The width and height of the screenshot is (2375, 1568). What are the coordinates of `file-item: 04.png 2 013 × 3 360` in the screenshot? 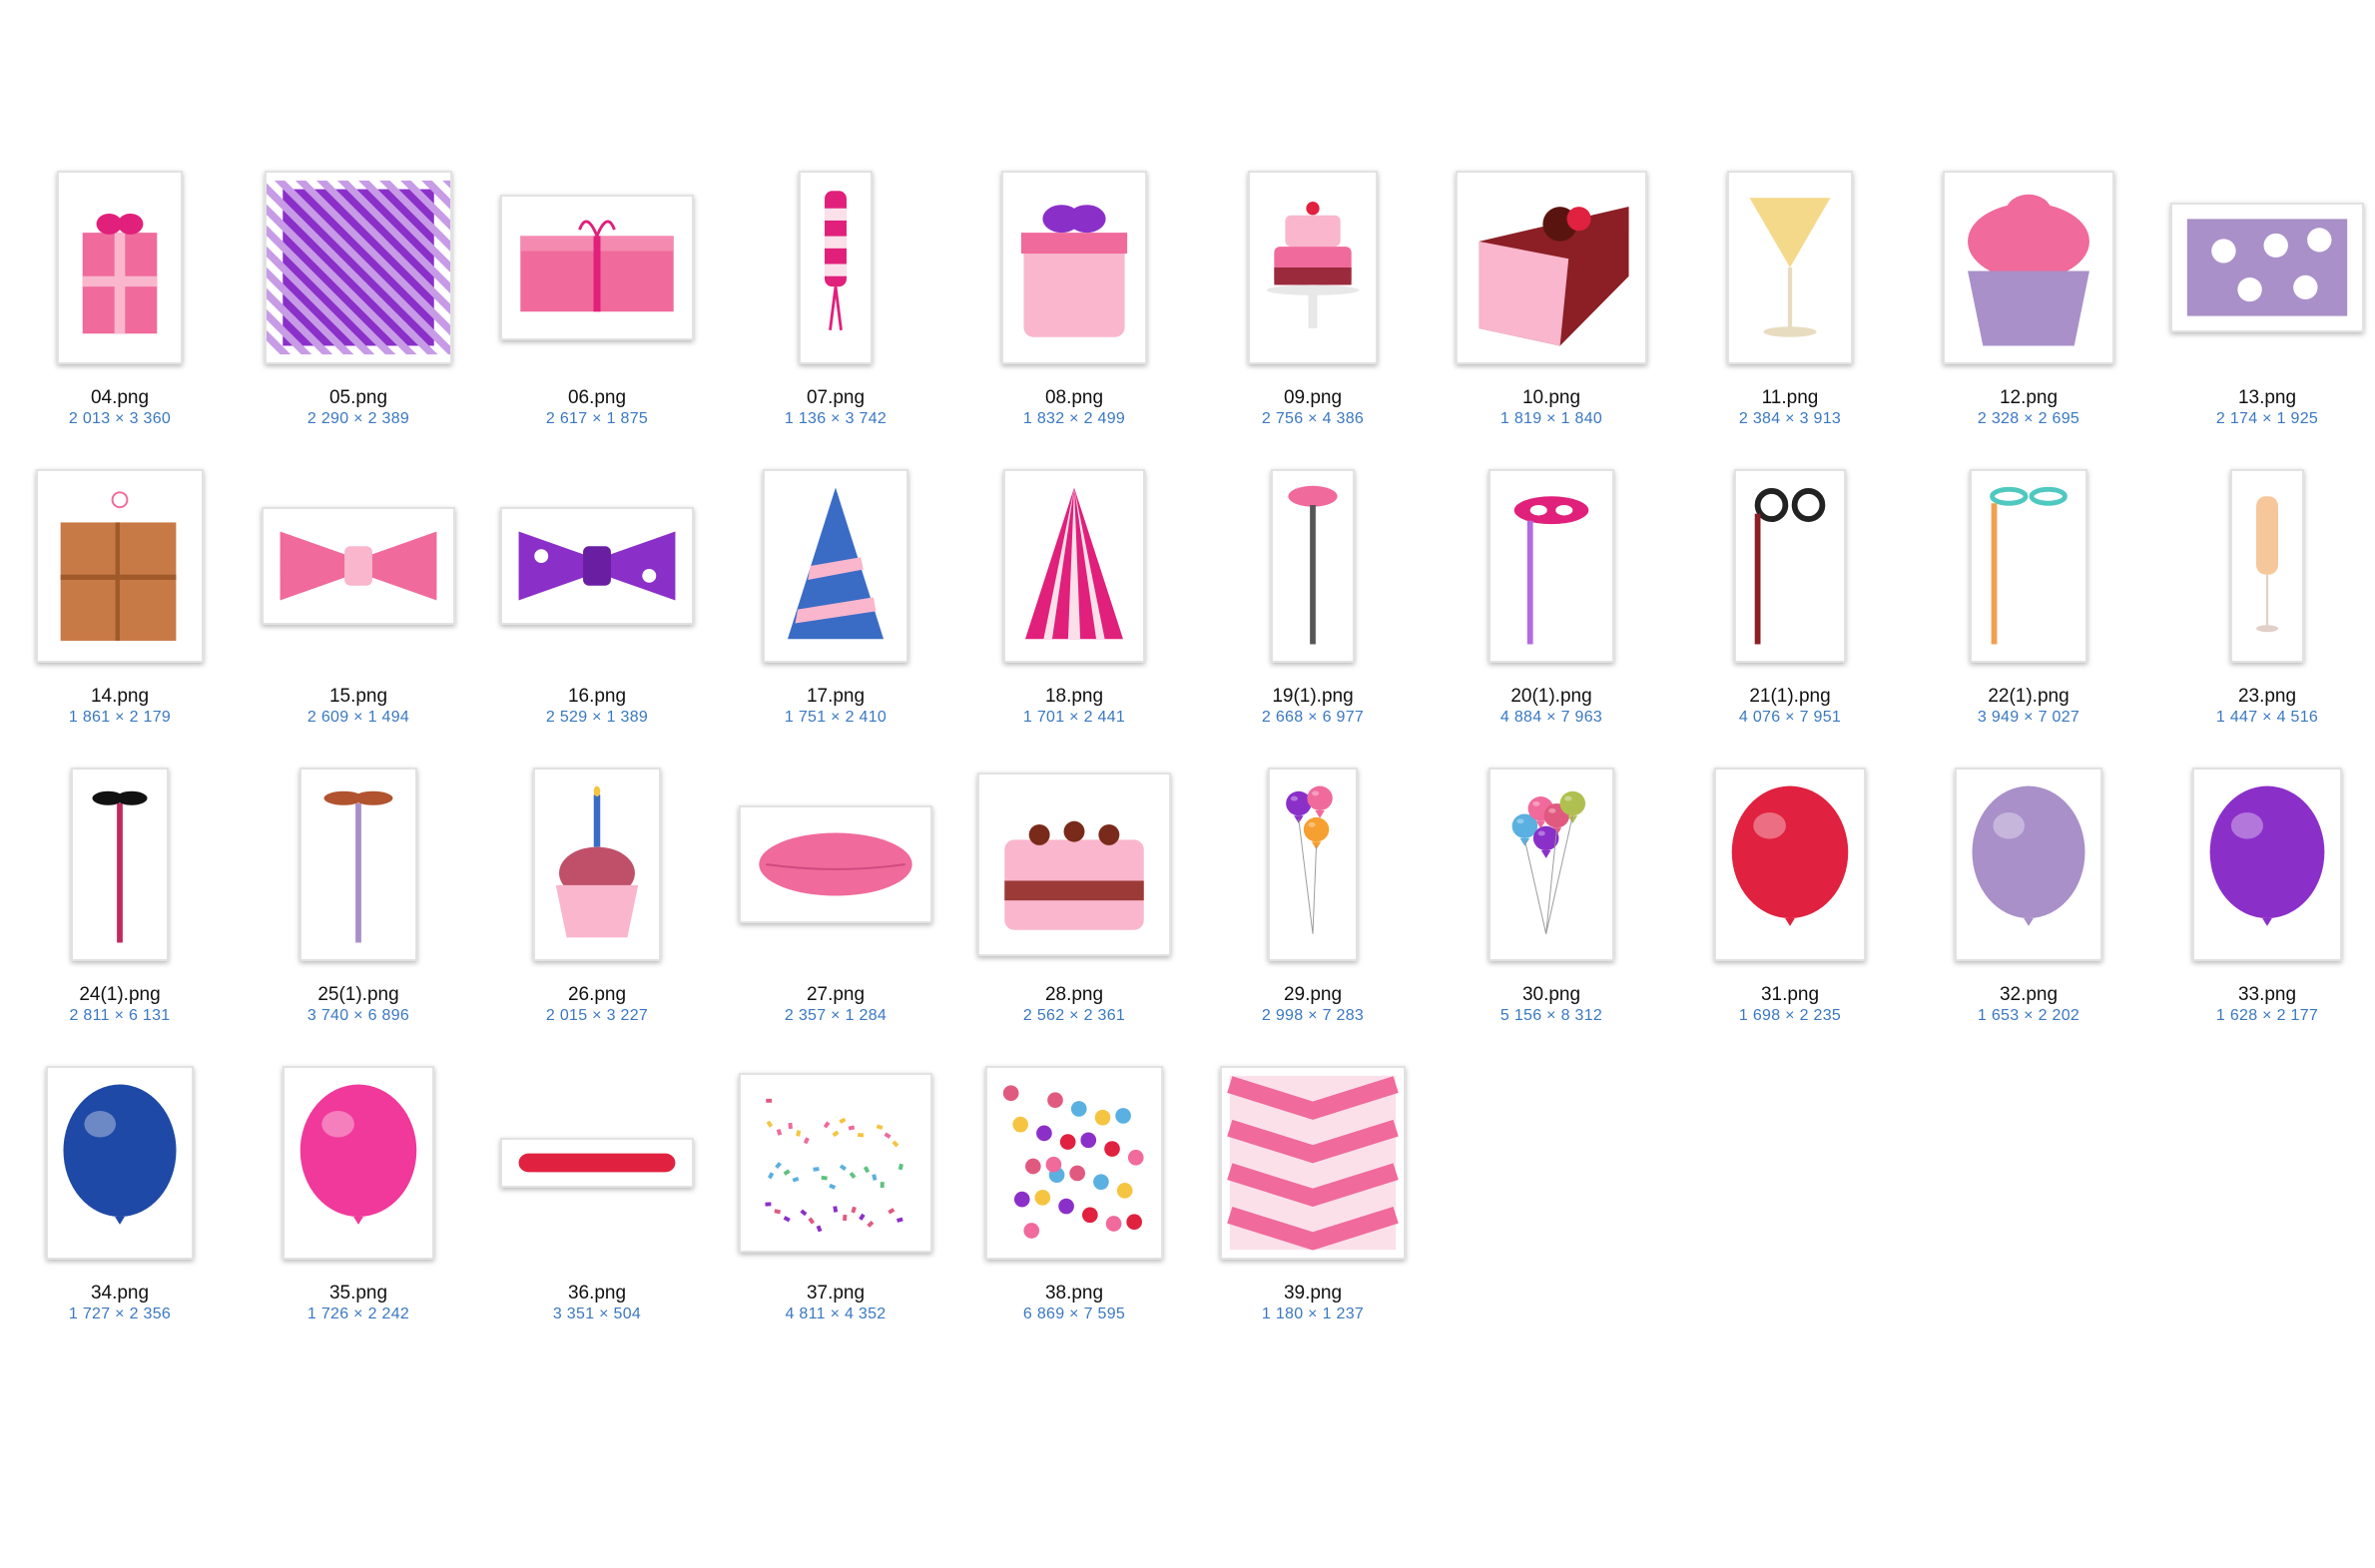 It's located at (120, 307).